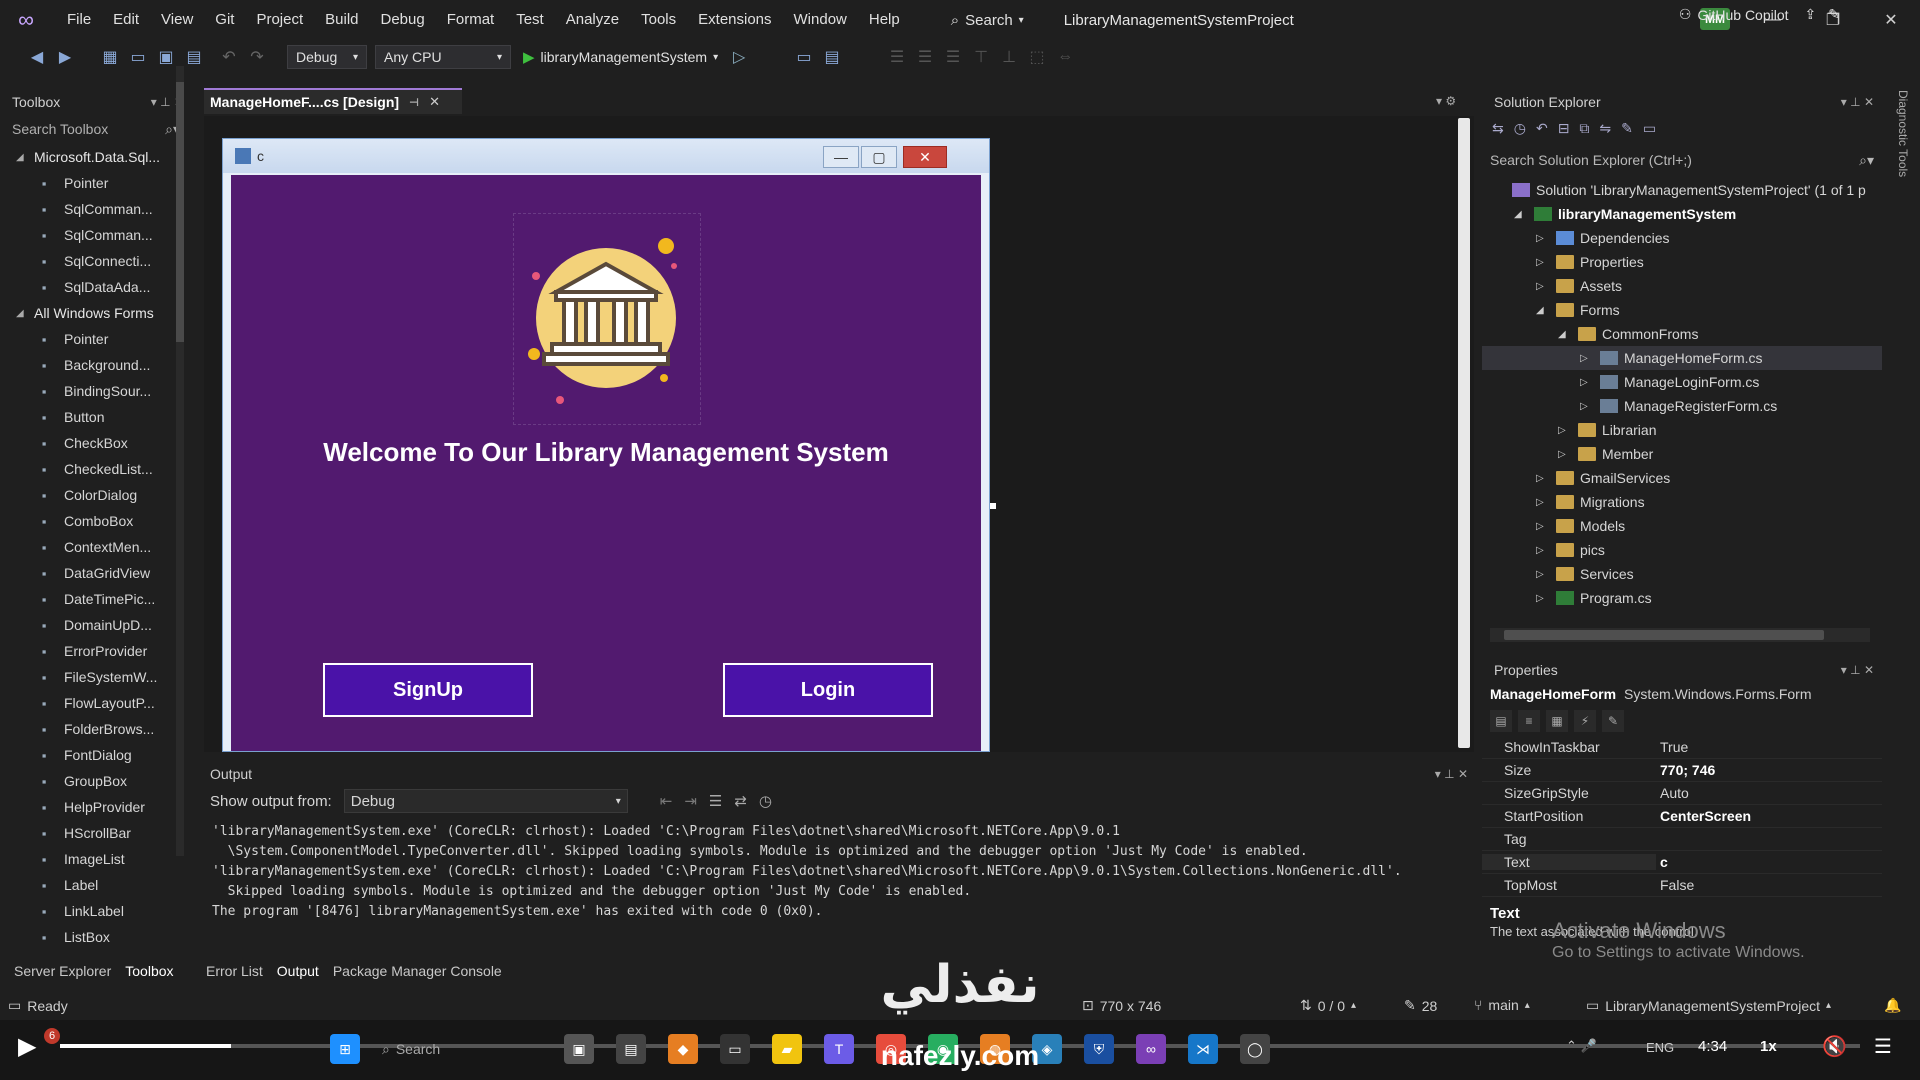 Image resolution: width=1920 pixels, height=1080 pixels. Describe the element at coordinates (166, 57) in the screenshot. I see `save-icon: ▣` at that location.